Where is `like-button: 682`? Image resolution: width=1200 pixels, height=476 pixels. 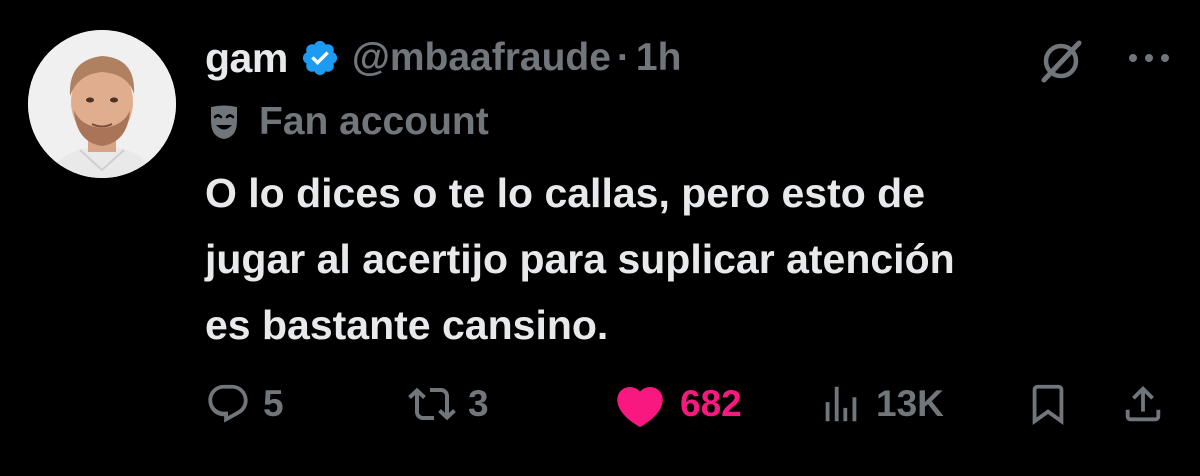 like-button: 682 is located at coordinates (677, 404).